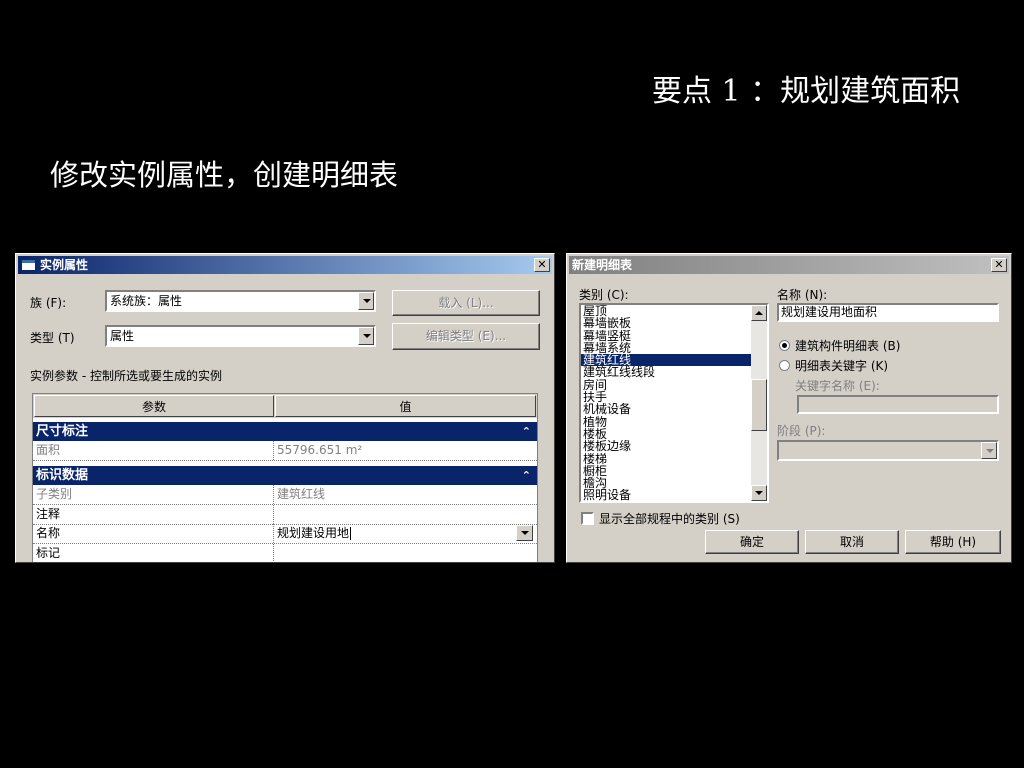 The image size is (1024, 768). Describe the element at coordinates (54, 494) in the screenshot. I see `param-name: 子类别` at that location.